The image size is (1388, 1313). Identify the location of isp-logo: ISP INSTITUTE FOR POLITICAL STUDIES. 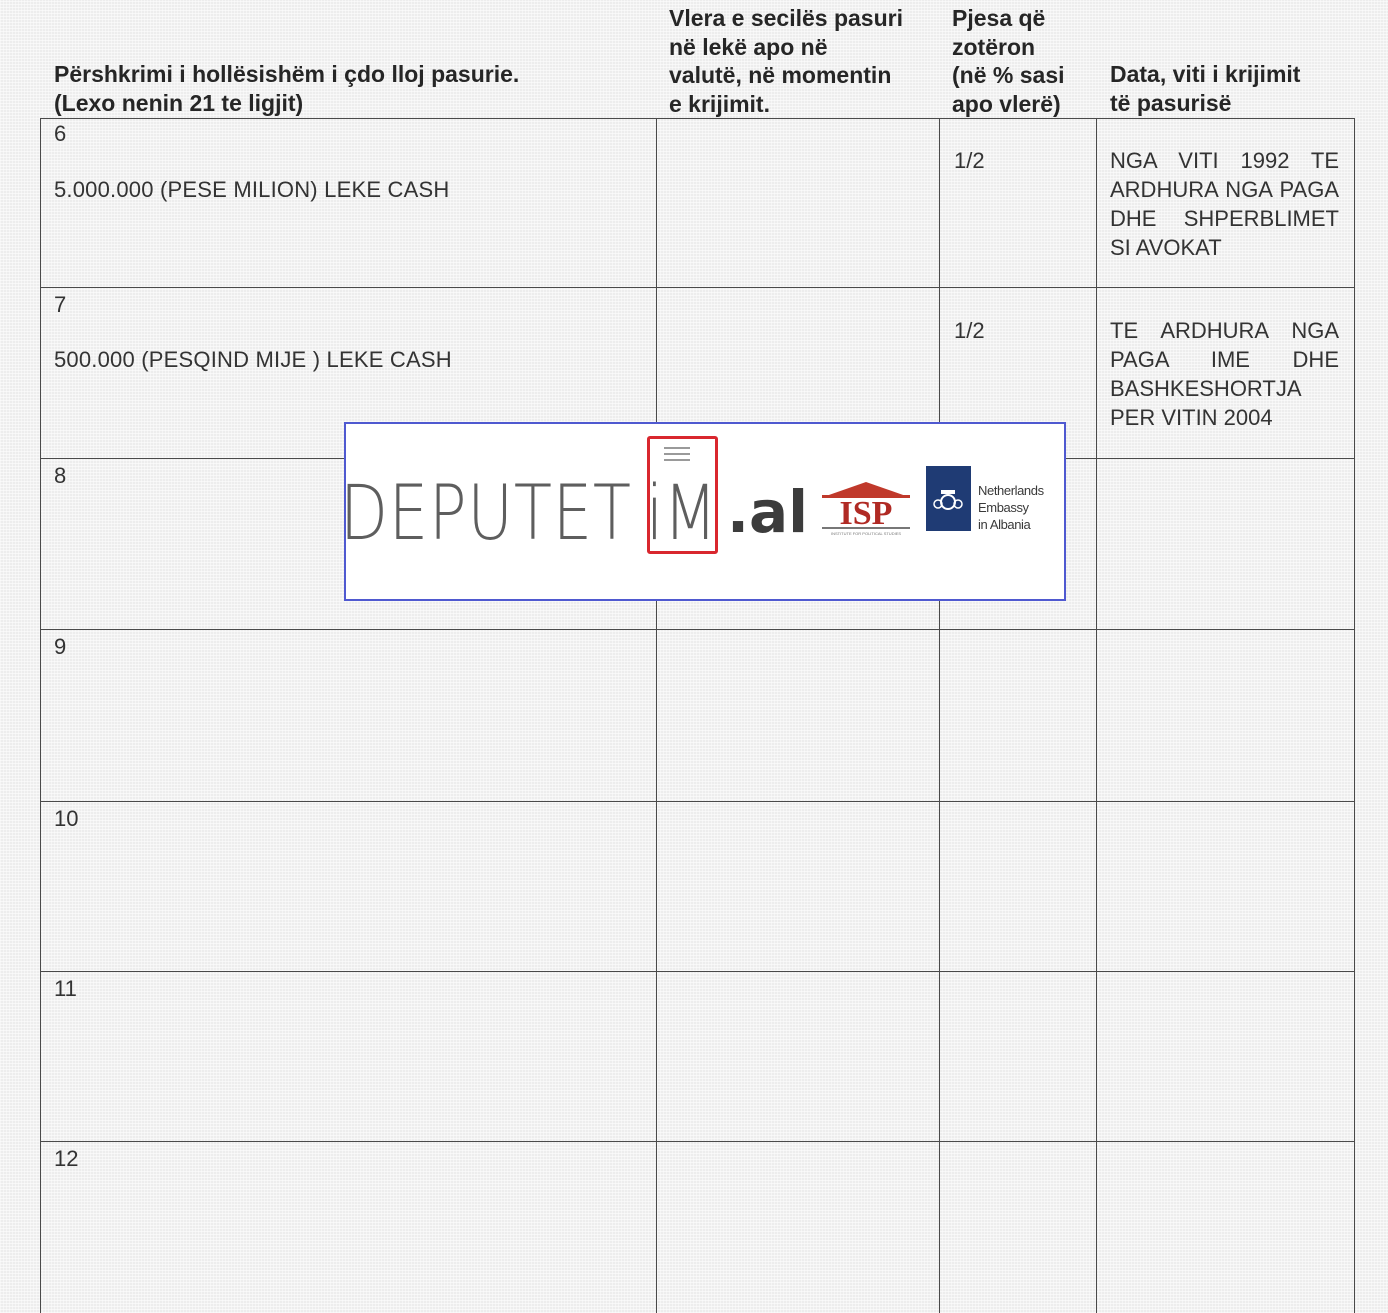
(866, 509).